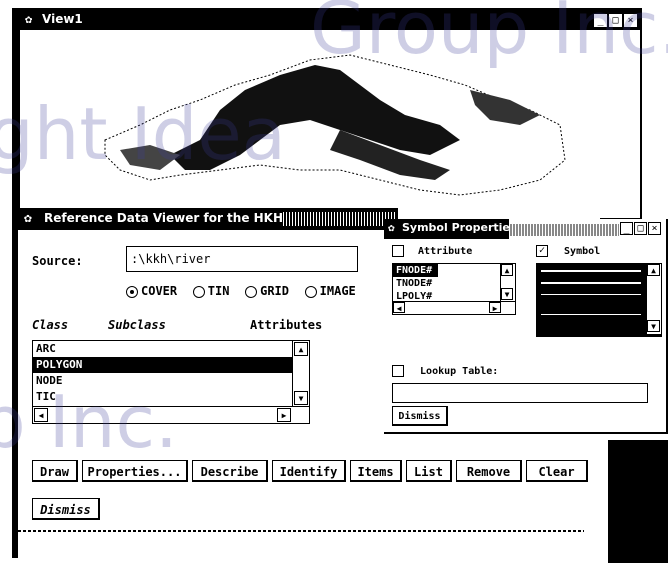 This screenshot has height=563, width=668. What do you see at coordinates (163, 365) in the screenshot?
I see `list-item-selected: POLYGON` at bounding box center [163, 365].